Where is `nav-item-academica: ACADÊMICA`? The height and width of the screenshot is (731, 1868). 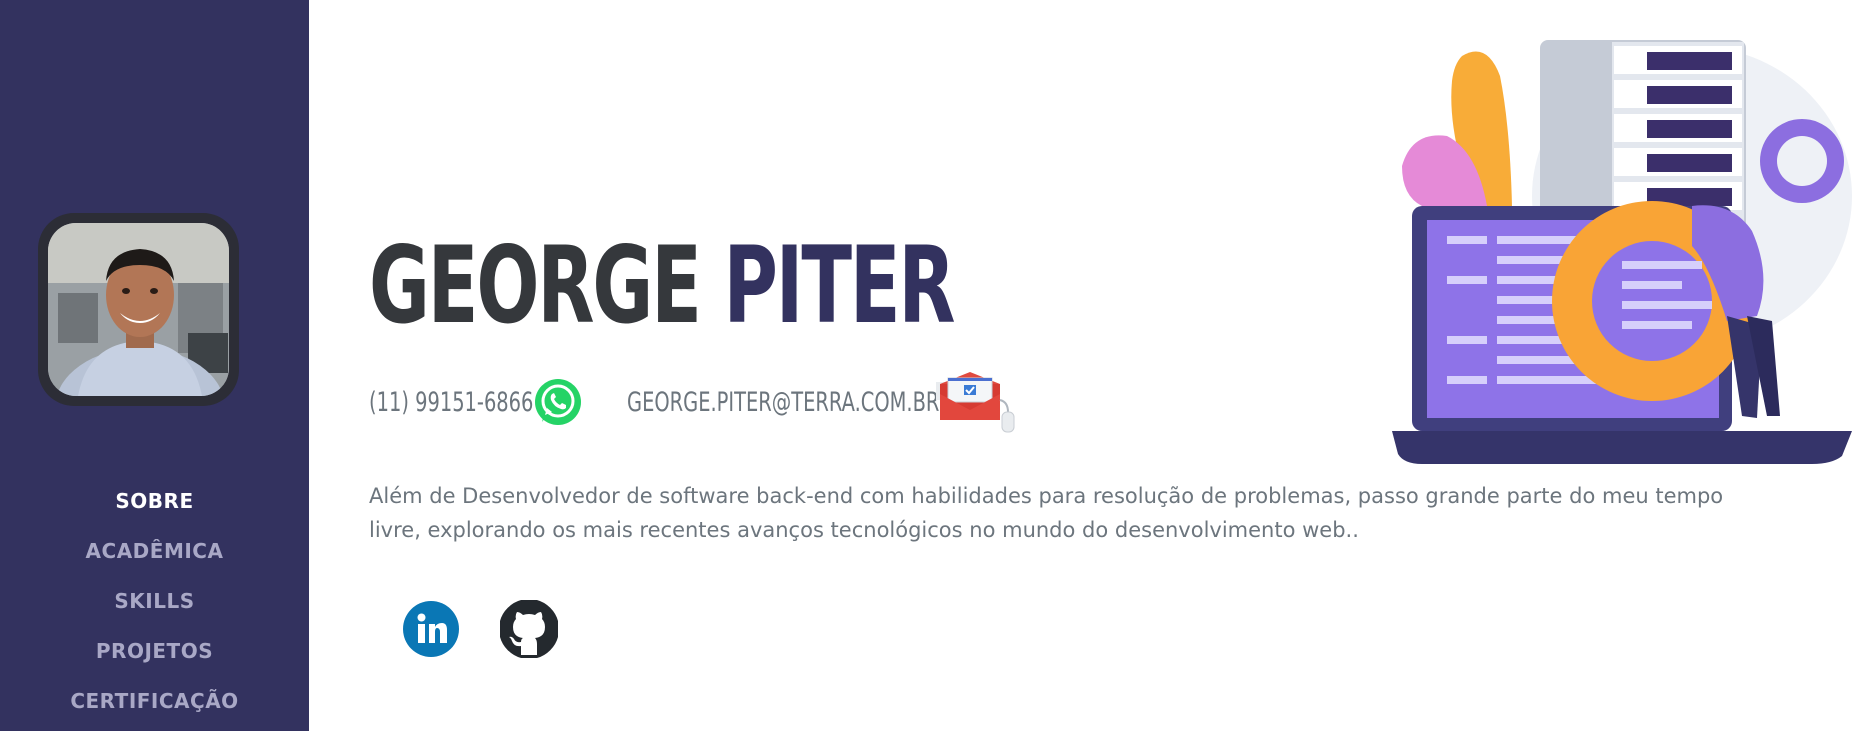 nav-item-academica: ACADÊMICA is located at coordinates (154, 551).